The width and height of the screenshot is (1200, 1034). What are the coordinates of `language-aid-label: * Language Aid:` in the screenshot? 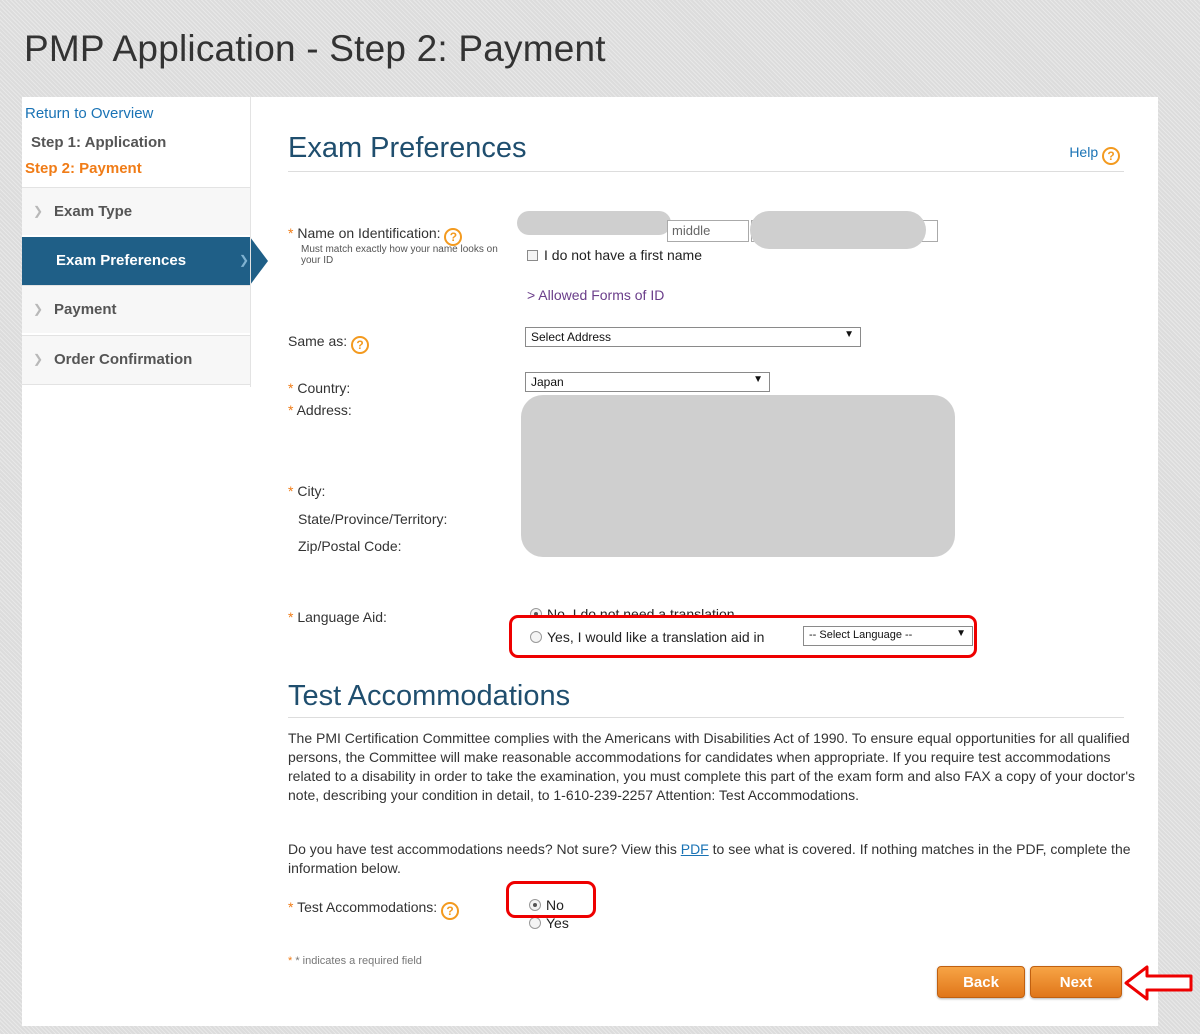 It's located at (337, 617).